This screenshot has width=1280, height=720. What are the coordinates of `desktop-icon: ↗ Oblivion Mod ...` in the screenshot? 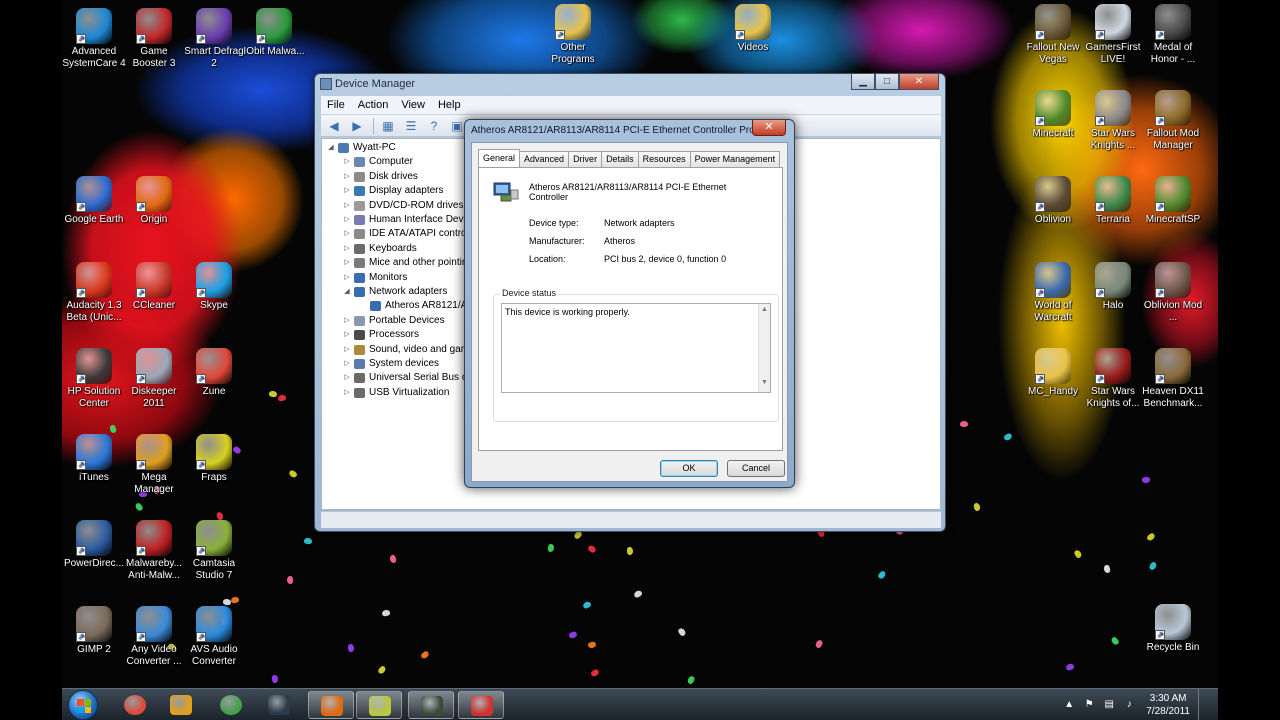 It's located at (1173, 293).